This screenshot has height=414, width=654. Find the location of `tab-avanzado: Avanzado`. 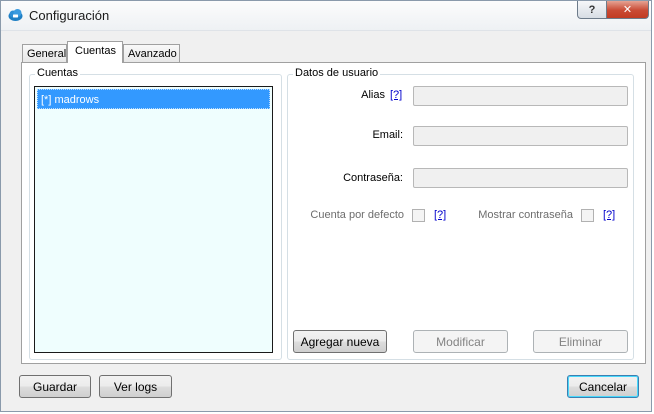

tab-avanzado: Avanzado is located at coordinates (151, 53).